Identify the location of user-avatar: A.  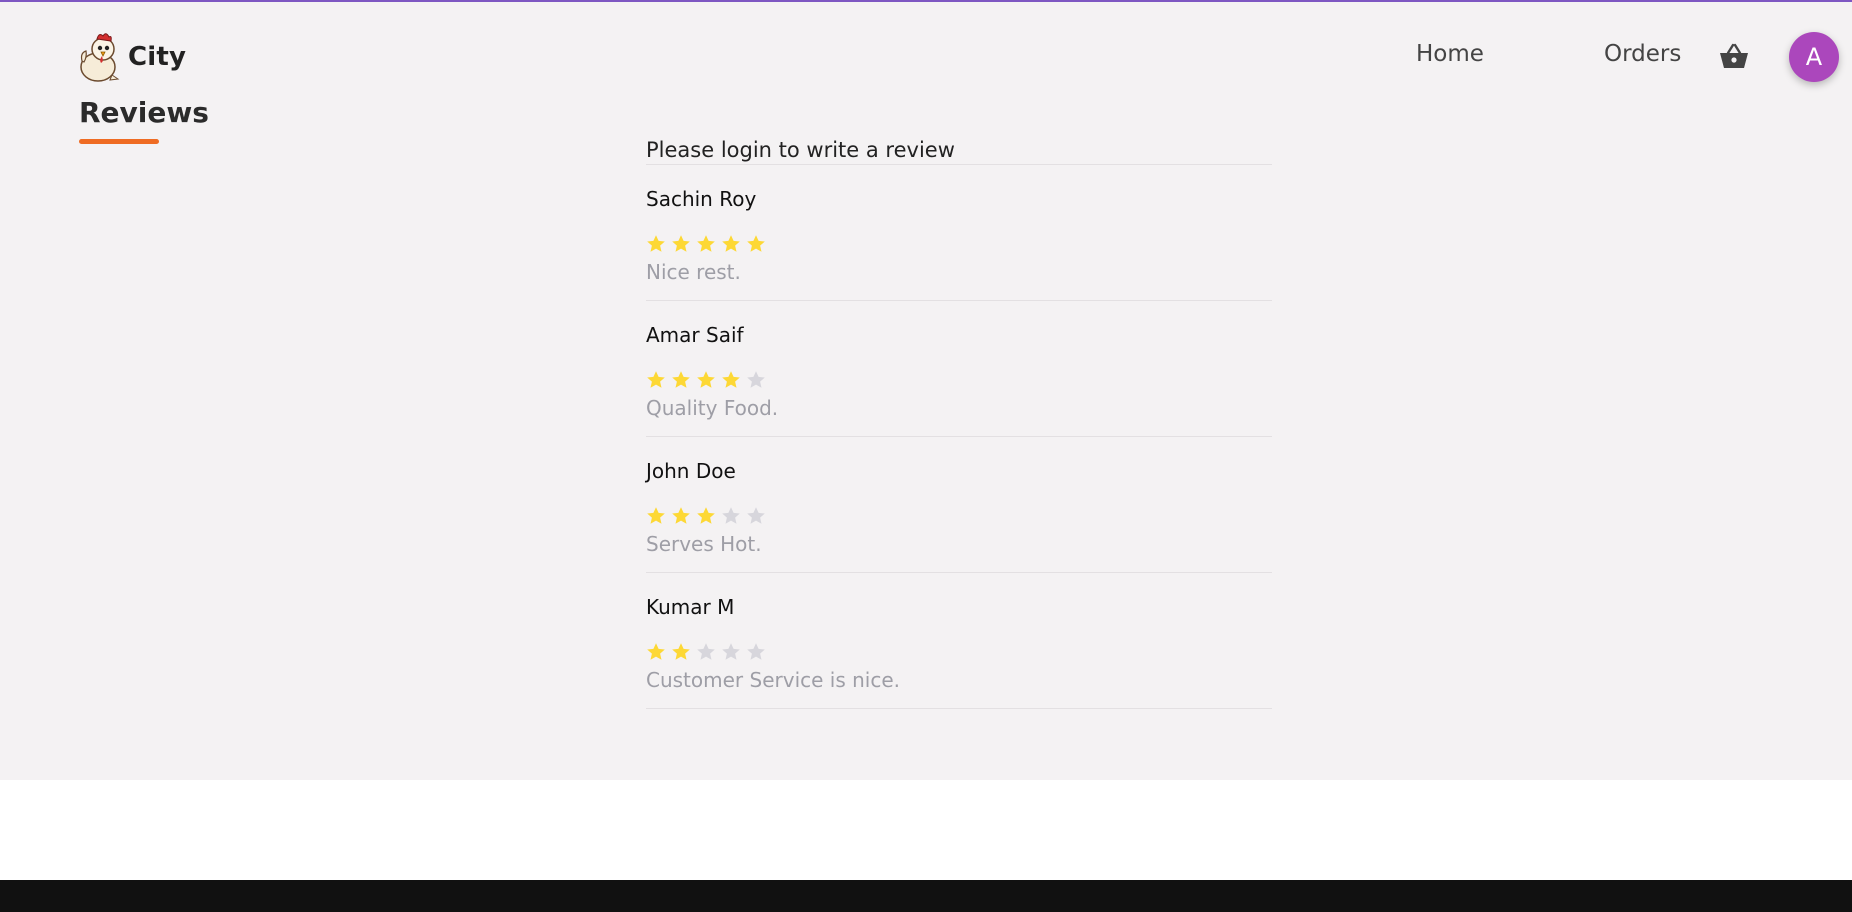
(1814, 57).